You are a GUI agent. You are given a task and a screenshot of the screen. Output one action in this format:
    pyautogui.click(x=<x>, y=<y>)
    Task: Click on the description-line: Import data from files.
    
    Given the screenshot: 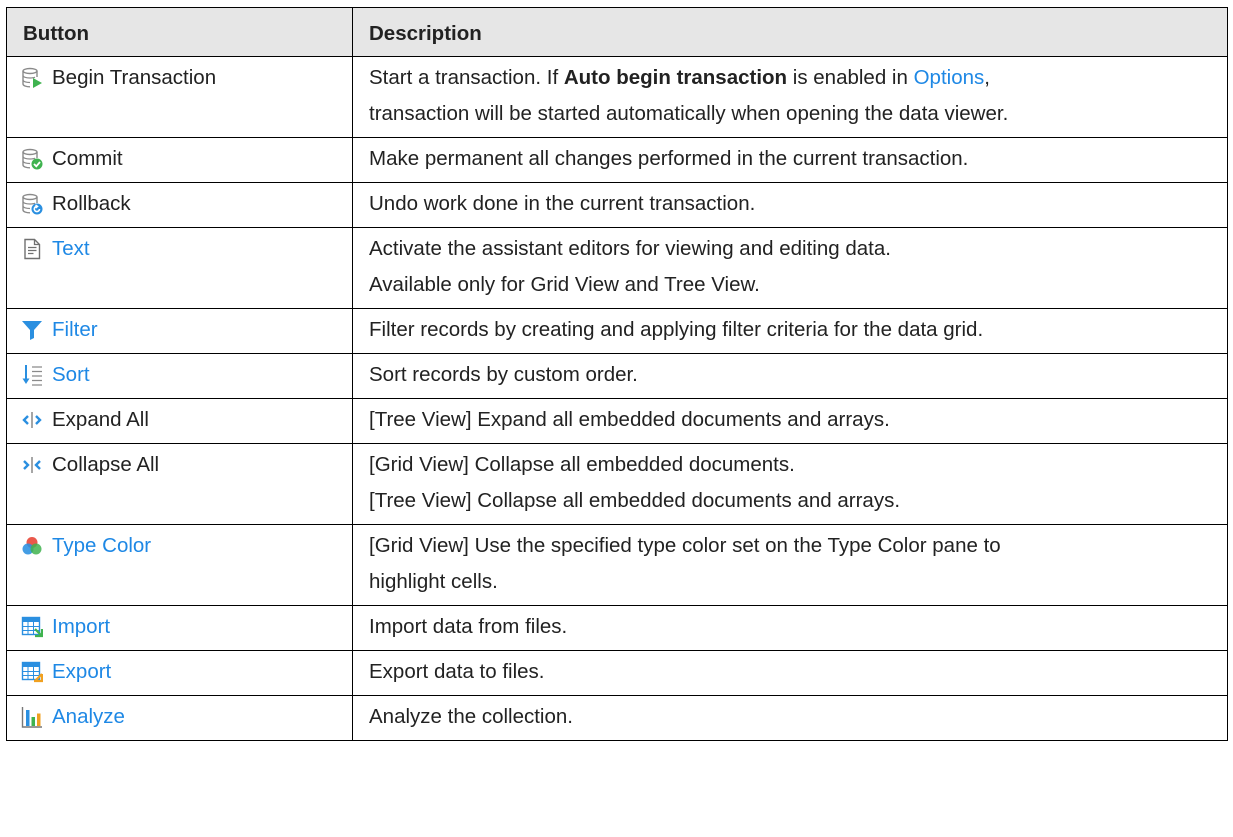 What is the action you would take?
    pyautogui.click(x=468, y=626)
    